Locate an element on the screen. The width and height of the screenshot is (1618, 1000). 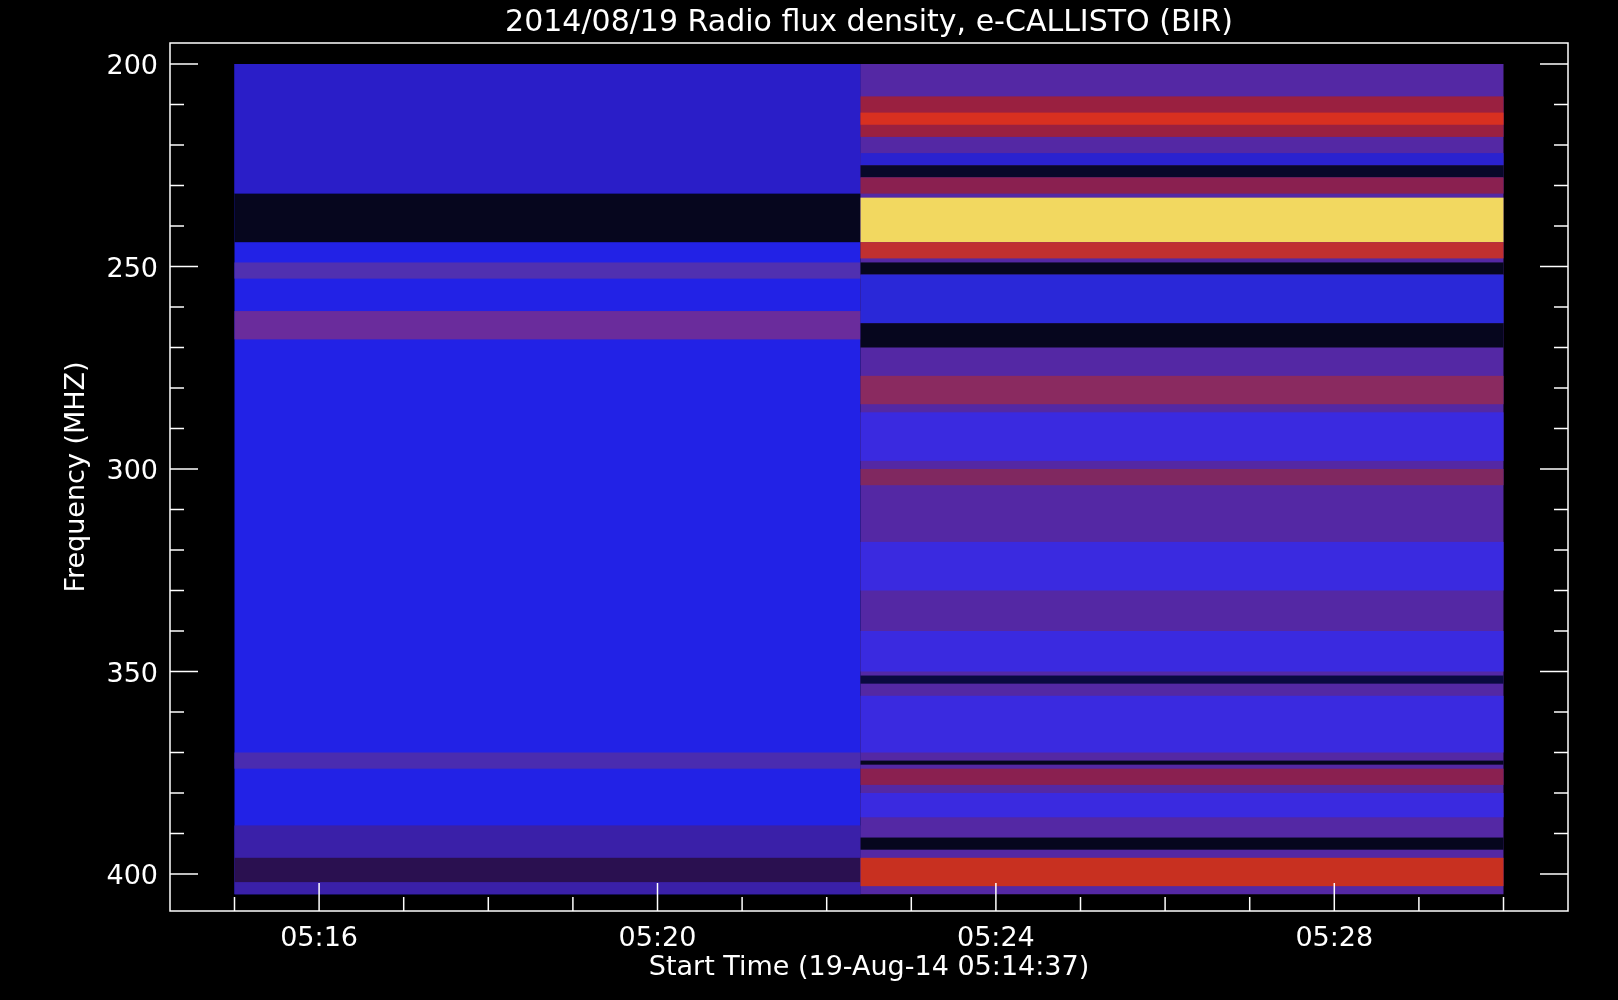
tick-label: 300 is located at coordinates (132, 469).